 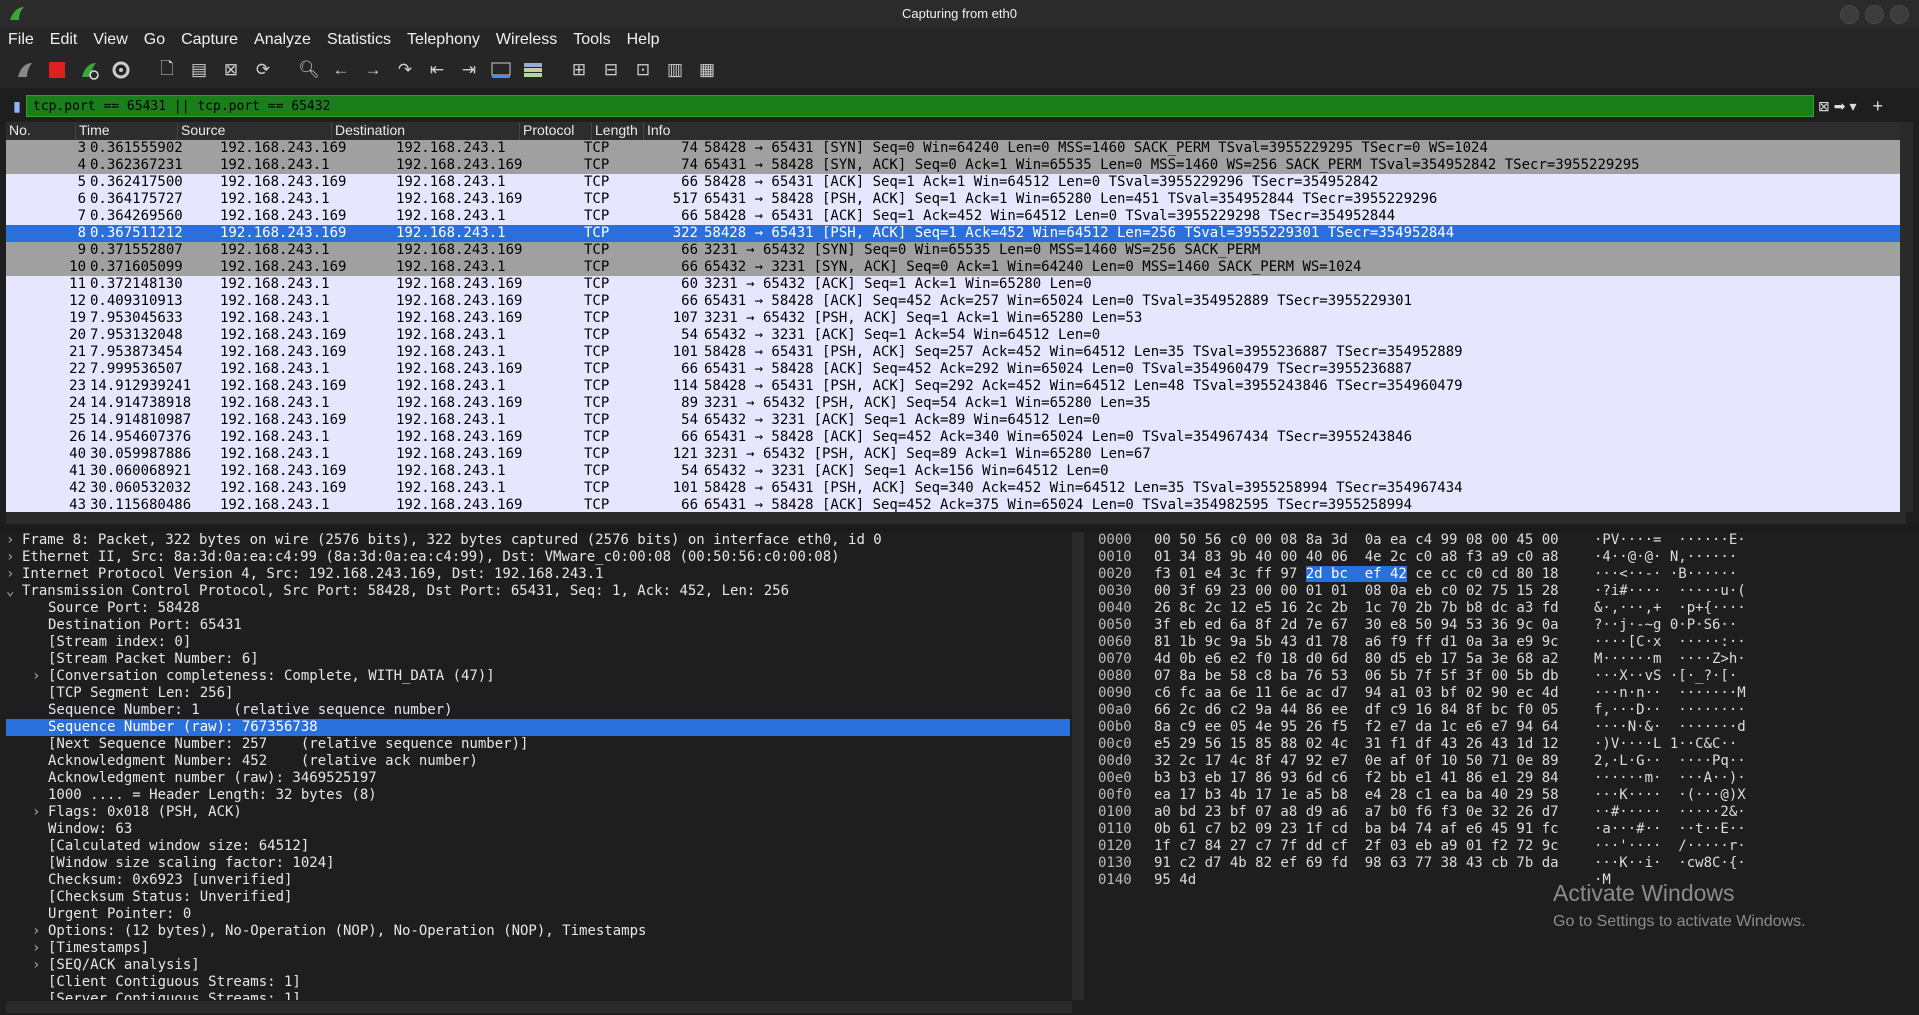 What do you see at coordinates (538, 608) in the screenshot?
I see `detail-tree-item: Source Port: 58428` at bounding box center [538, 608].